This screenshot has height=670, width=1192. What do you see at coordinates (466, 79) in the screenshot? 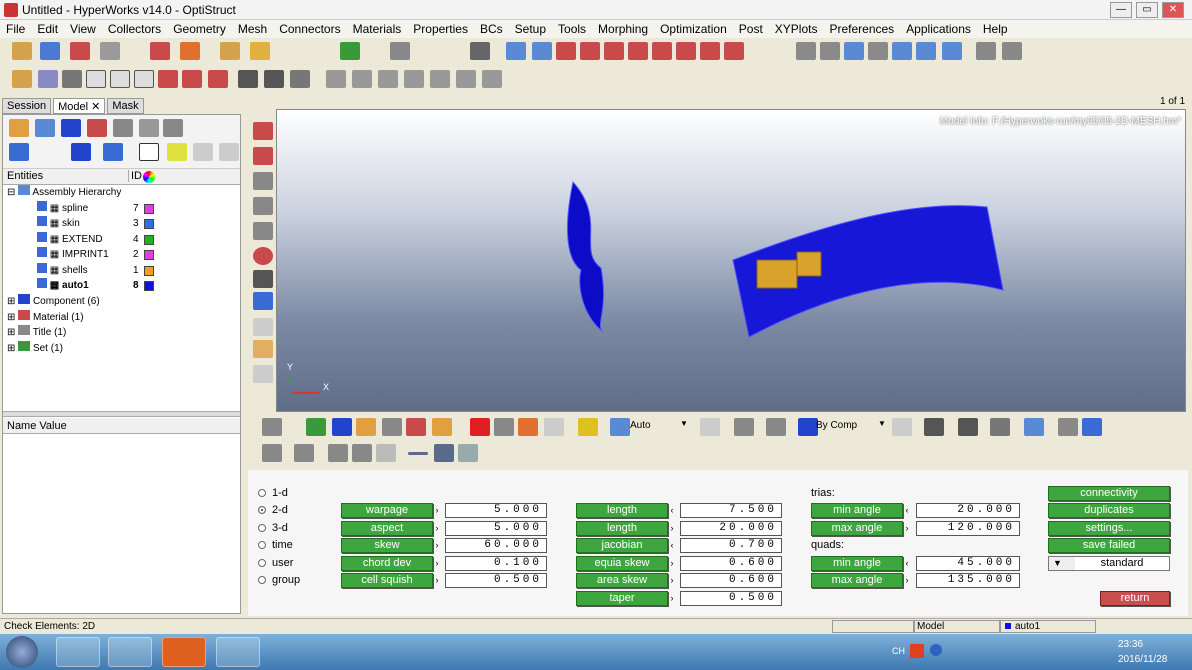
I see `layout-6-icon` at bounding box center [466, 79].